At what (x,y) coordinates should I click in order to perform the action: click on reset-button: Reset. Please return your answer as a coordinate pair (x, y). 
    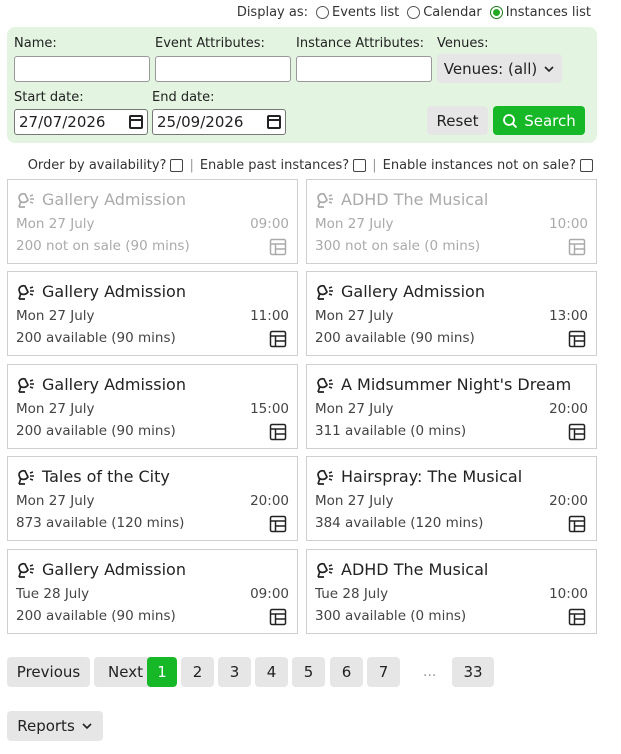
    Looking at the image, I should click on (457, 120).